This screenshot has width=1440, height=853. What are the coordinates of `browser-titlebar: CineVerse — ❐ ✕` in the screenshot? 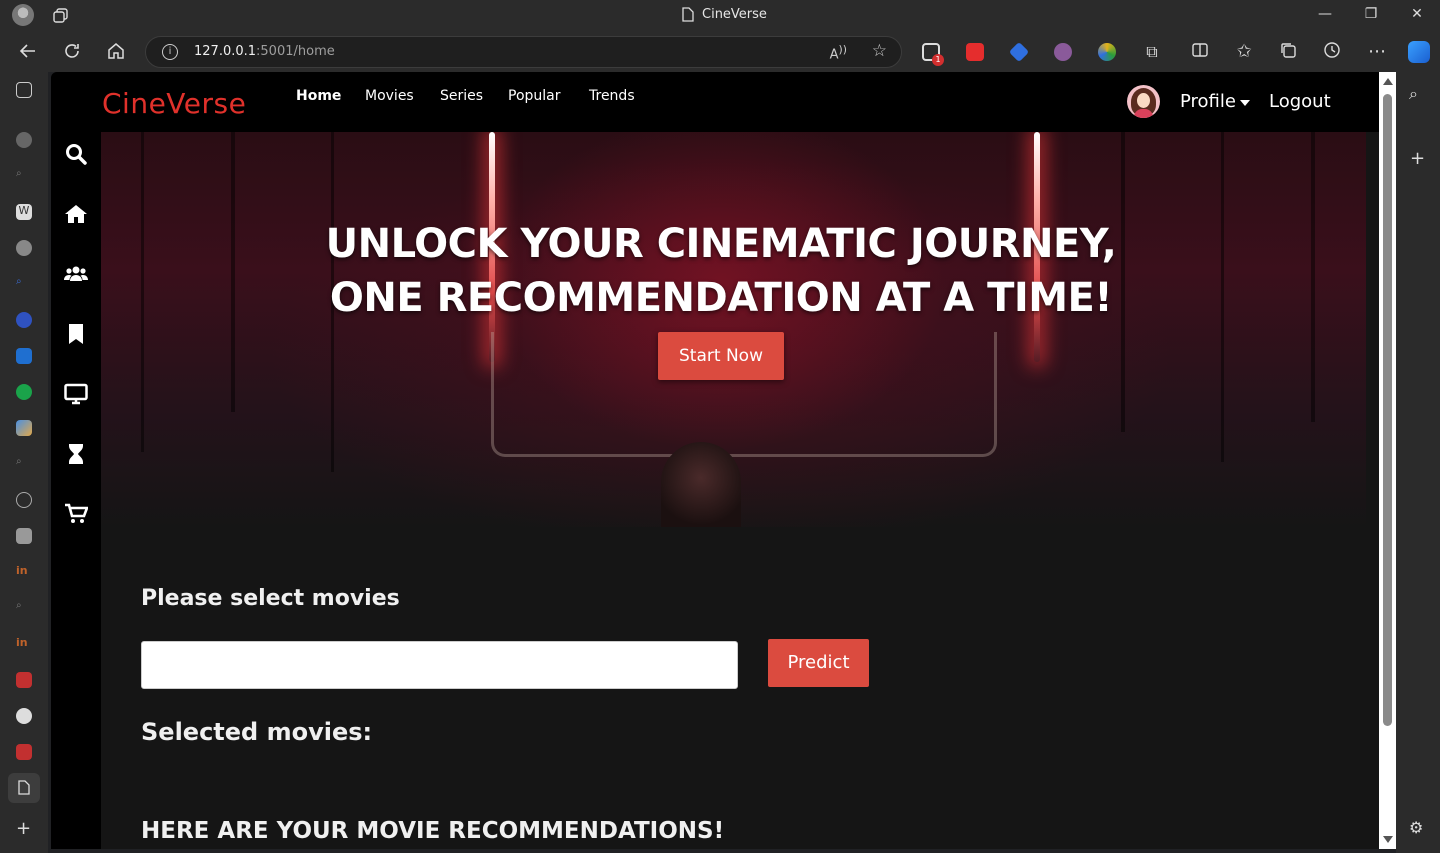 It's located at (720, 16).